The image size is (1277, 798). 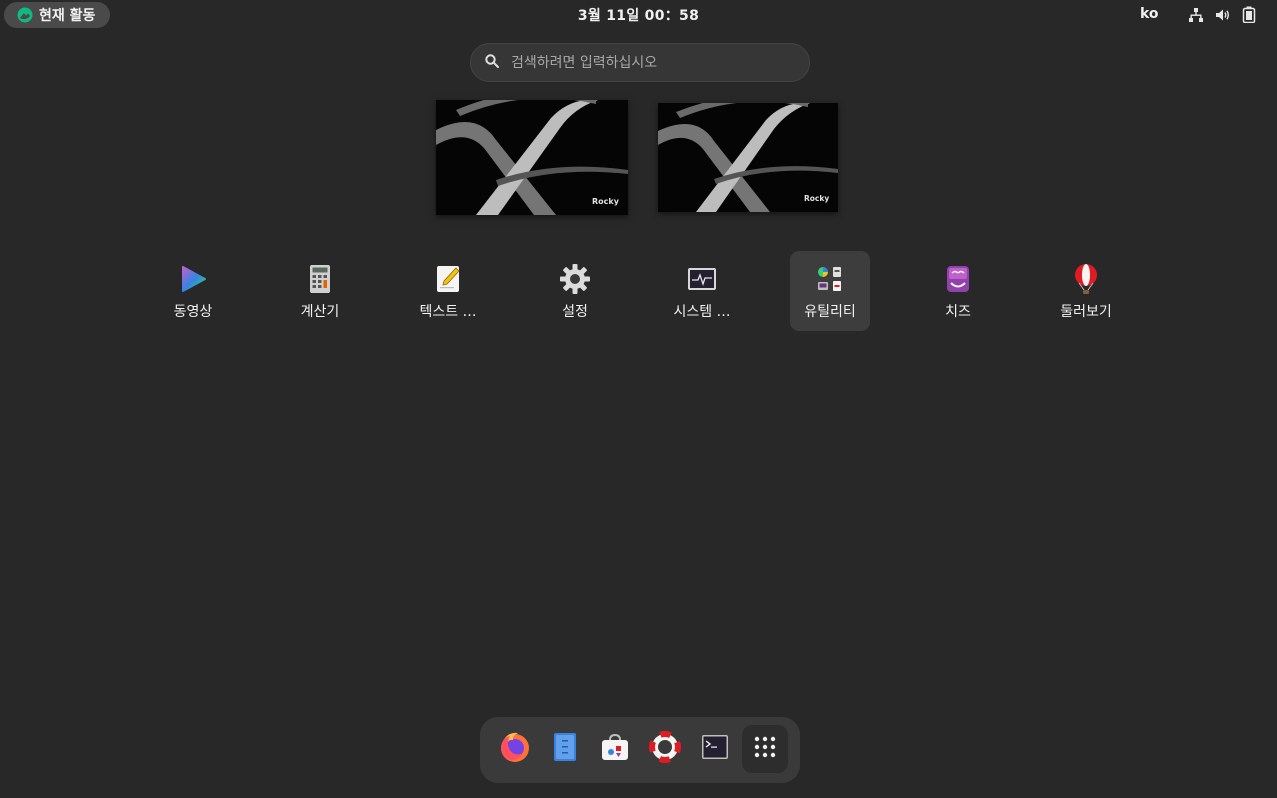 I want to click on tour-balloon-icon, so click(x=1086, y=279).